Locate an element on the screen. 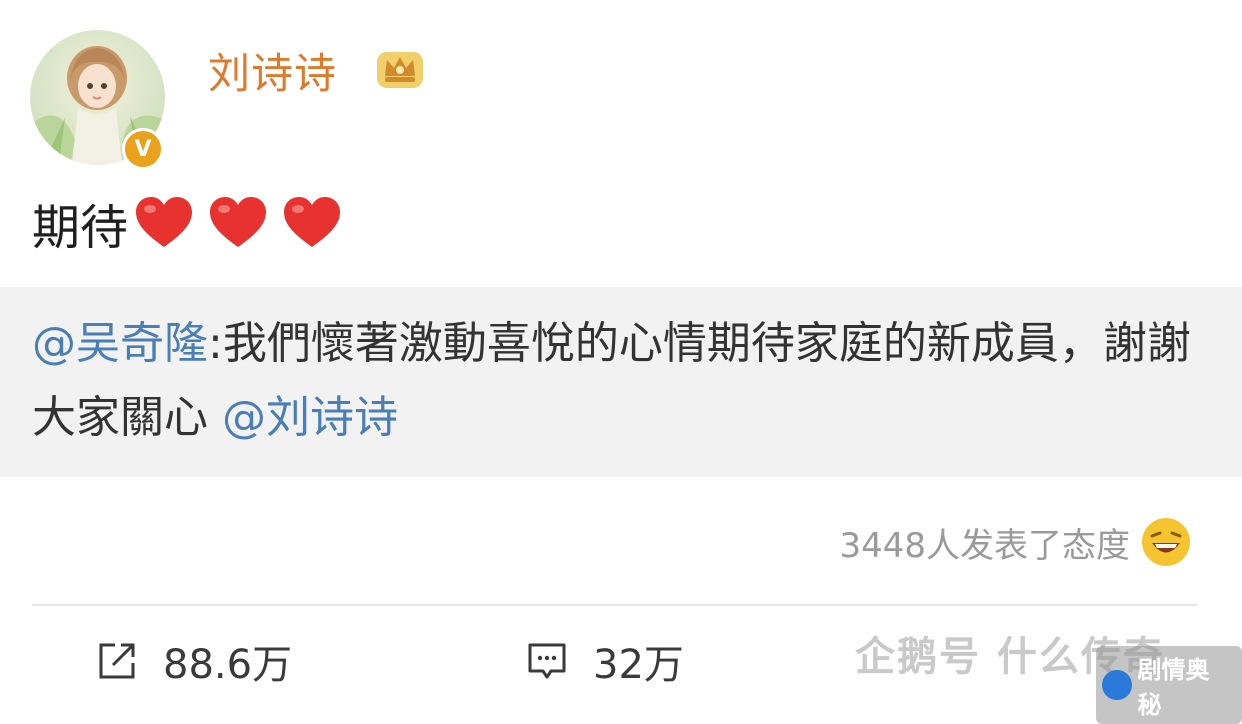 The width and height of the screenshot is (1242, 724). reactions-text: 3448人发表了态度 is located at coordinates (984, 545).